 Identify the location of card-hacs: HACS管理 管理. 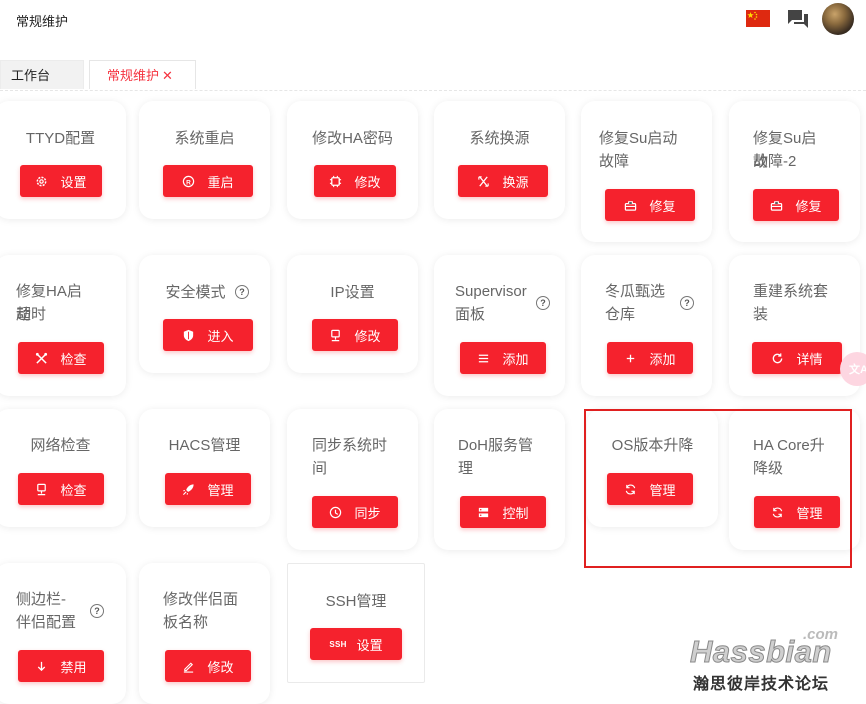
(204, 468).